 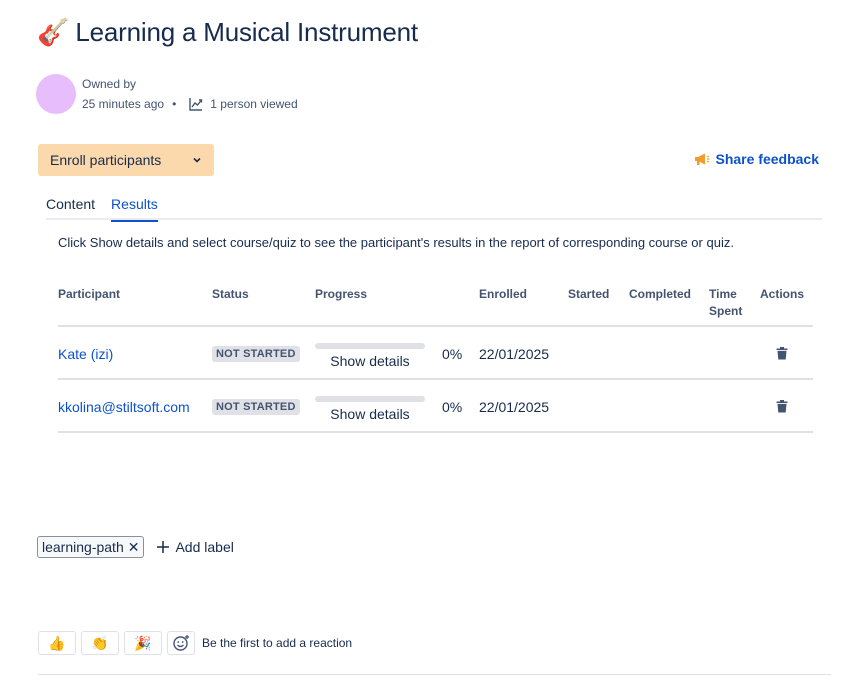 I want to click on thumbs-up-reaction-button: 👍, so click(x=57, y=643).